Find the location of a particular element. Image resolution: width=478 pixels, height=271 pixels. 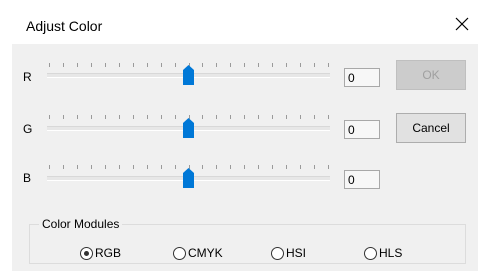

ok-button: OK is located at coordinates (431, 75).